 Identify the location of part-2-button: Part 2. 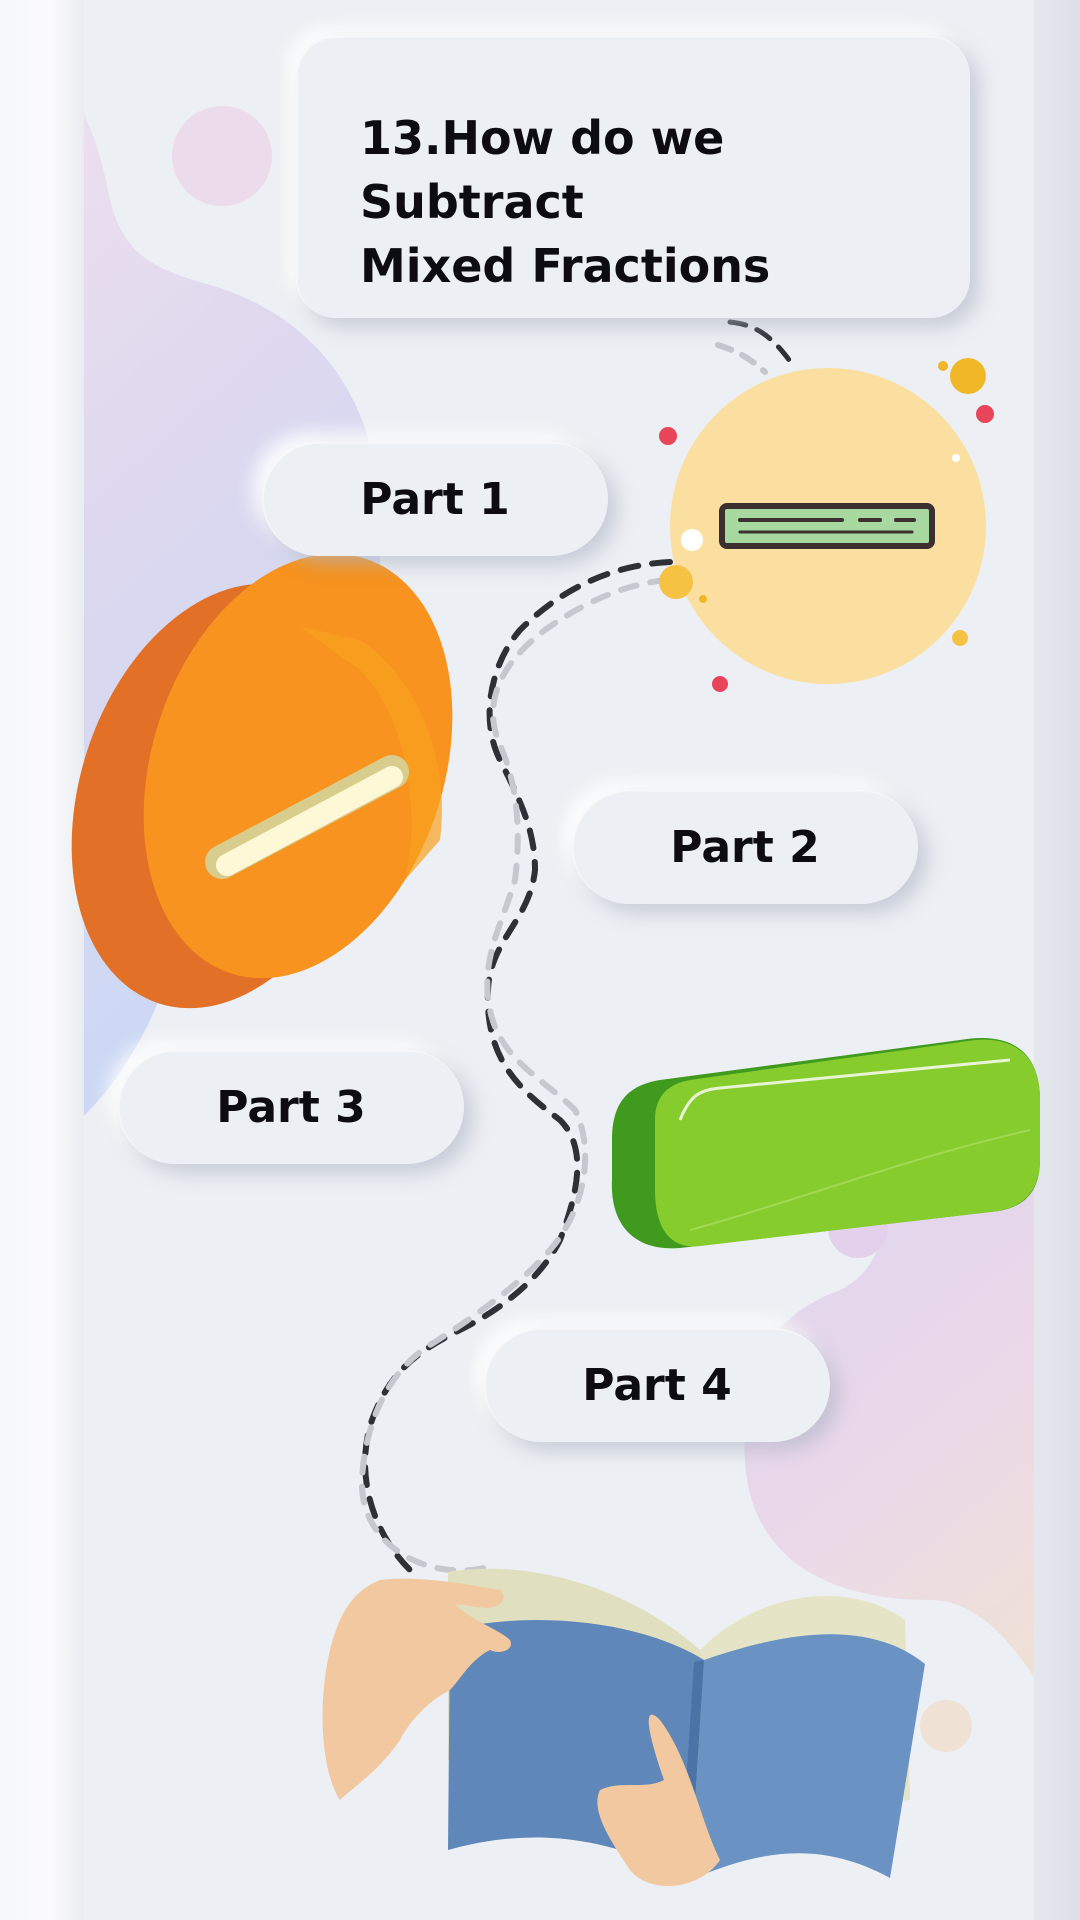
(745, 847).